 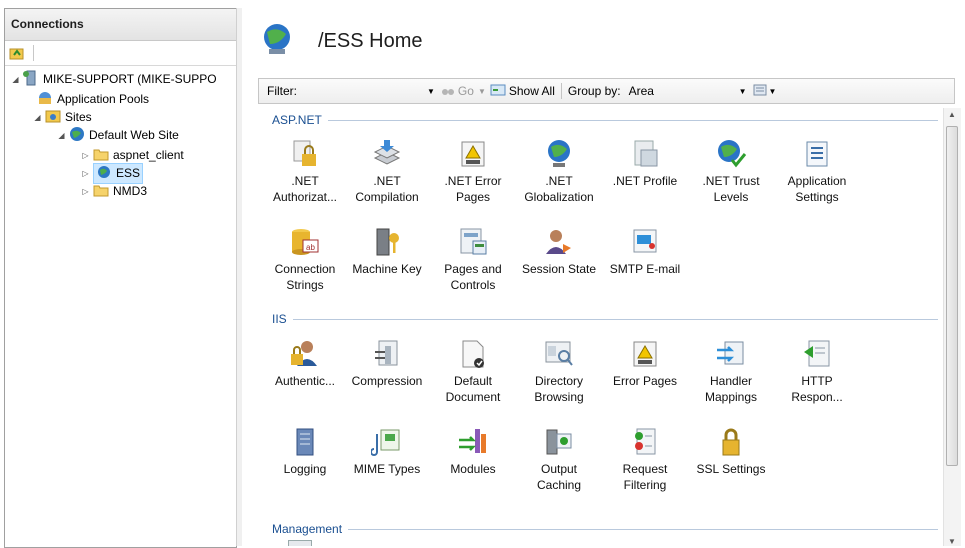 What do you see at coordinates (305, 259) in the screenshot?
I see `feature-connection-strings: ab Connection Strings` at bounding box center [305, 259].